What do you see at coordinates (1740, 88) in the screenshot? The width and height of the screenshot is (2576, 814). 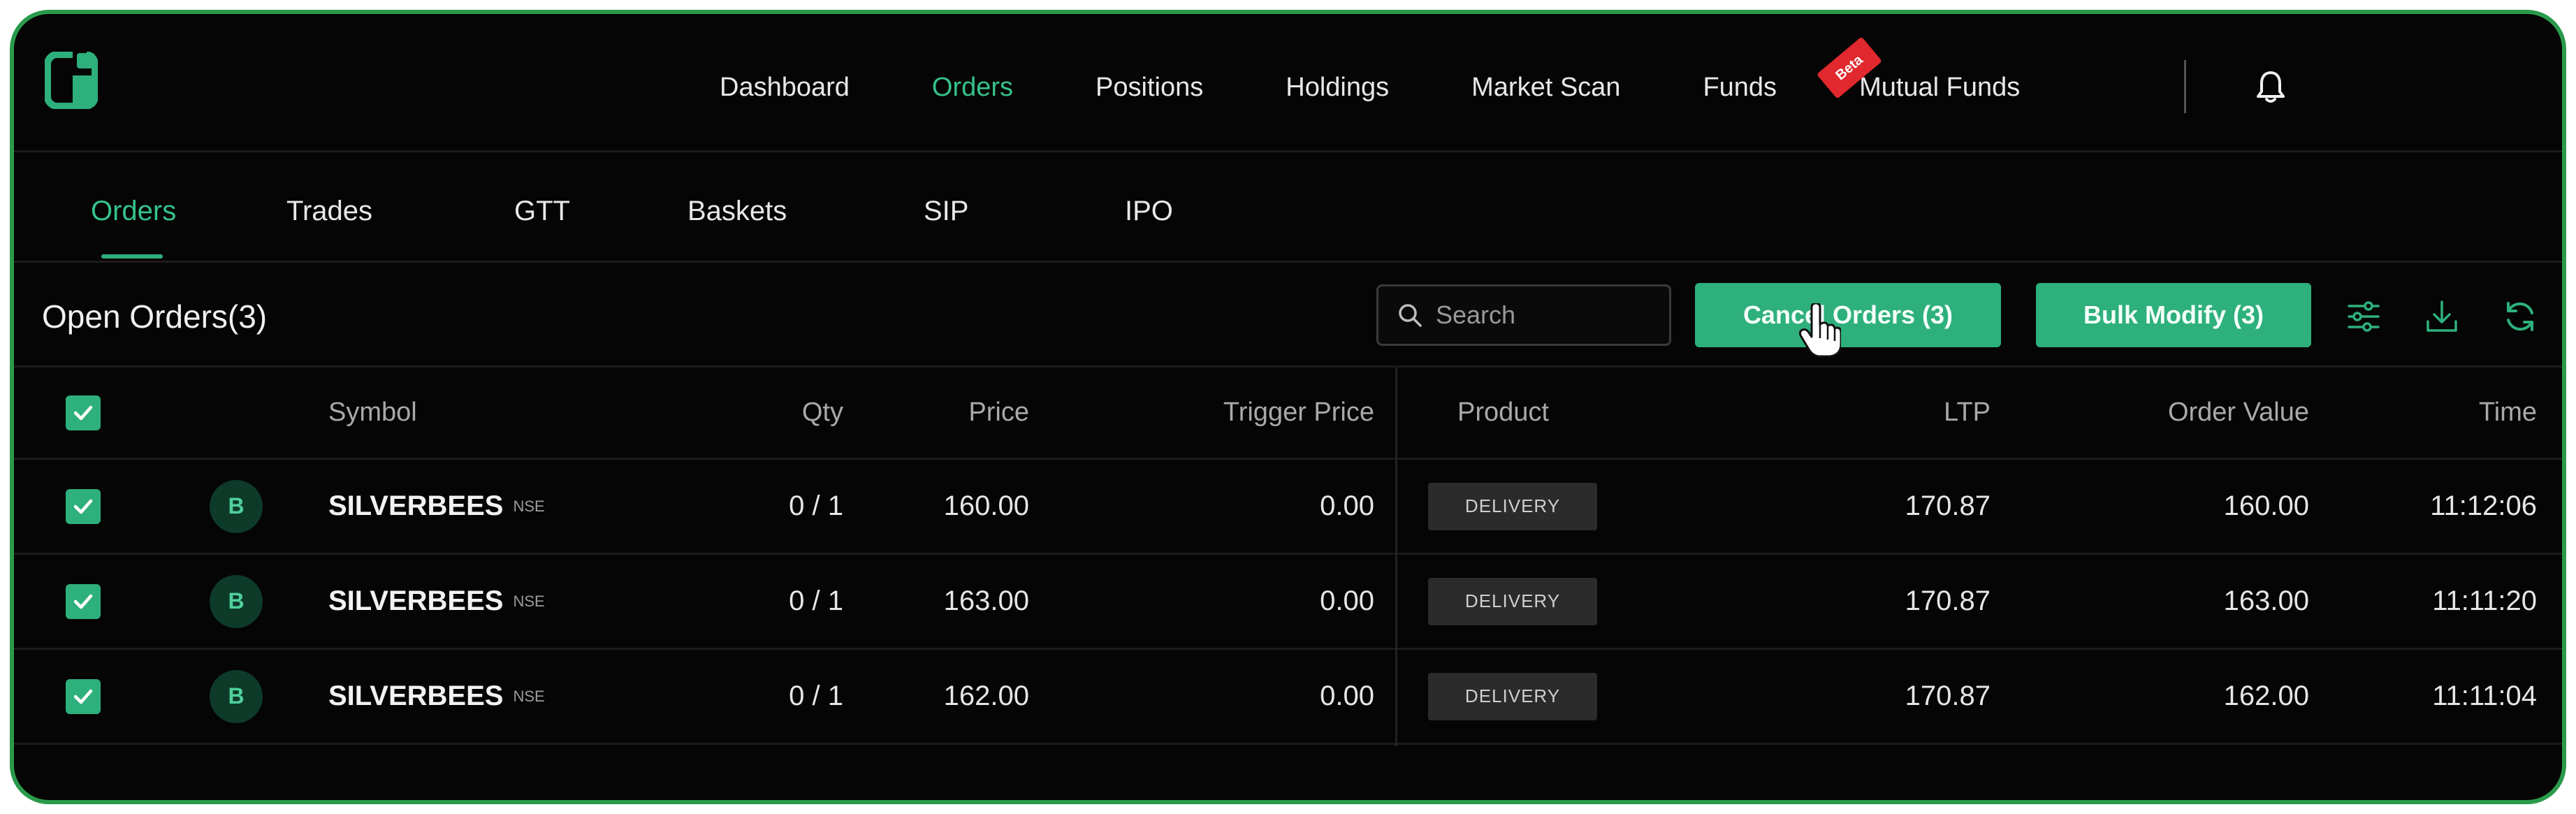 I see `nav-funds: Funds` at bounding box center [1740, 88].